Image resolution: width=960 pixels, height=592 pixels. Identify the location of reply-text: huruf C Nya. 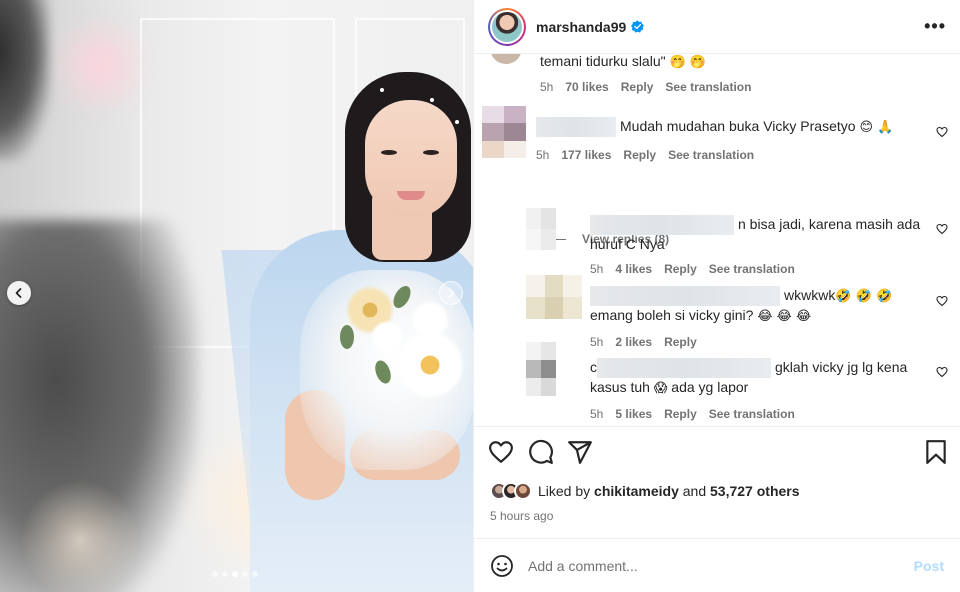
(627, 244).